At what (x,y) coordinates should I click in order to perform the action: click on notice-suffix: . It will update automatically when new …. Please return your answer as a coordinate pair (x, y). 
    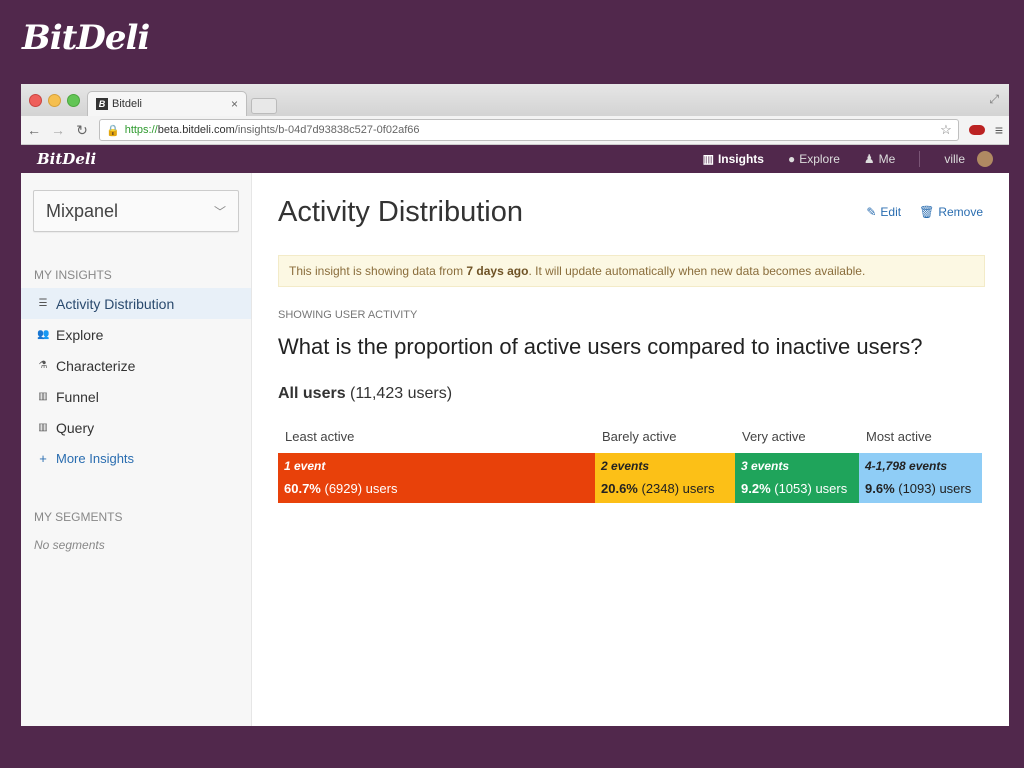
    Looking at the image, I should click on (697, 271).